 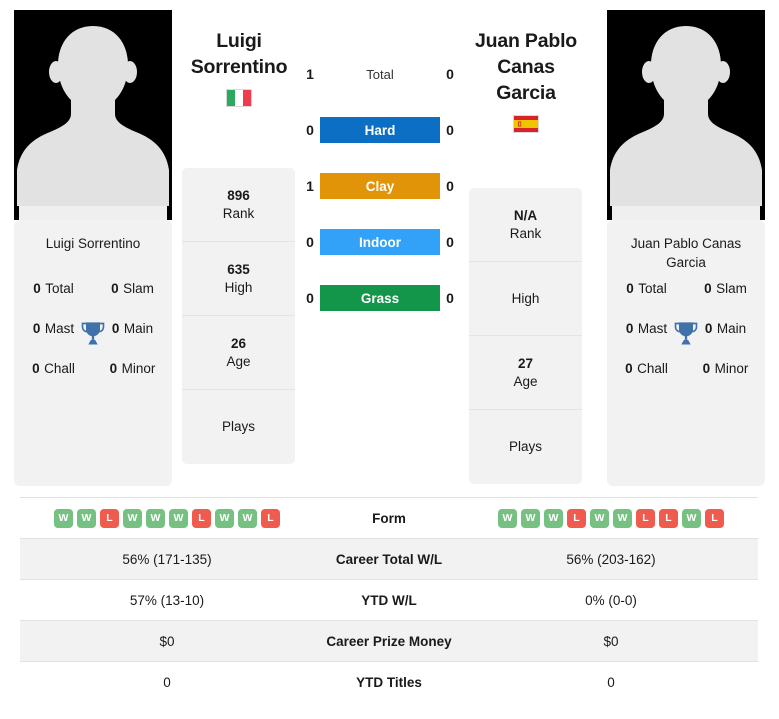 I want to click on titles-right-slam-label: Slam, so click(x=731, y=288).